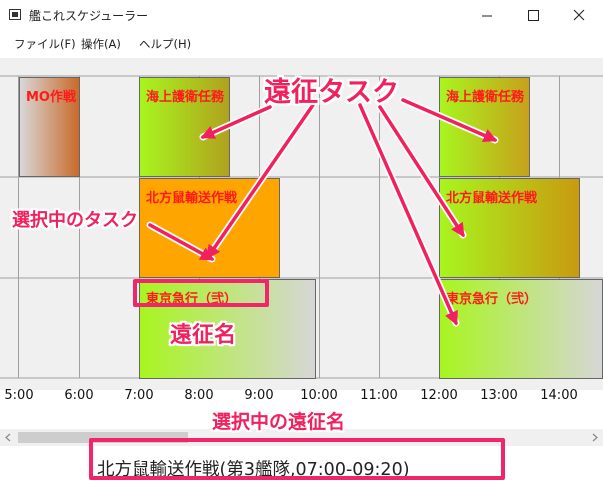  I want to click on task-label: 東京急行（弐）, so click(492, 299).